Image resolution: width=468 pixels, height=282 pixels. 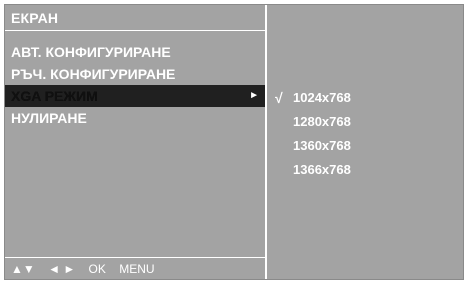 What do you see at coordinates (254, 95) in the screenshot?
I see `submenu-arrow-icon: ►` at bounding box center [254, 95].